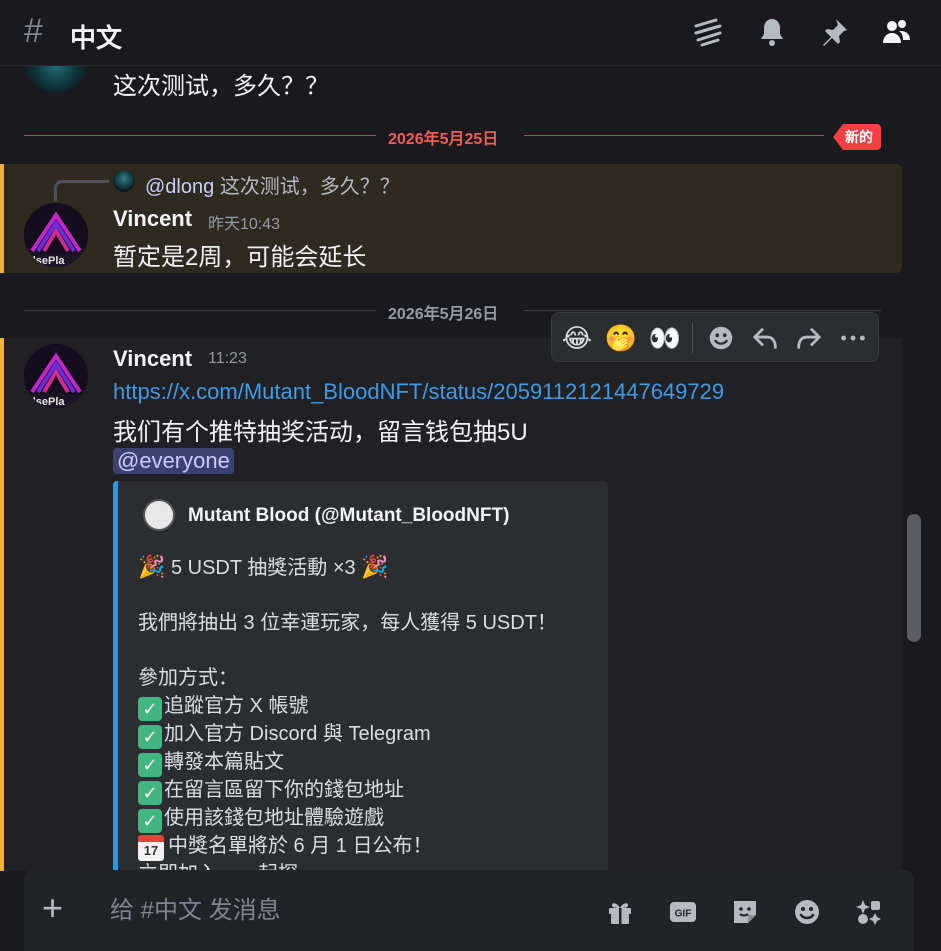 The width and height of the screenshot is (941, 951). What do you see at coordinates (914, 578) in the screenshot?
I see `scrollbar-thumb` at bounding box center [914, 578].